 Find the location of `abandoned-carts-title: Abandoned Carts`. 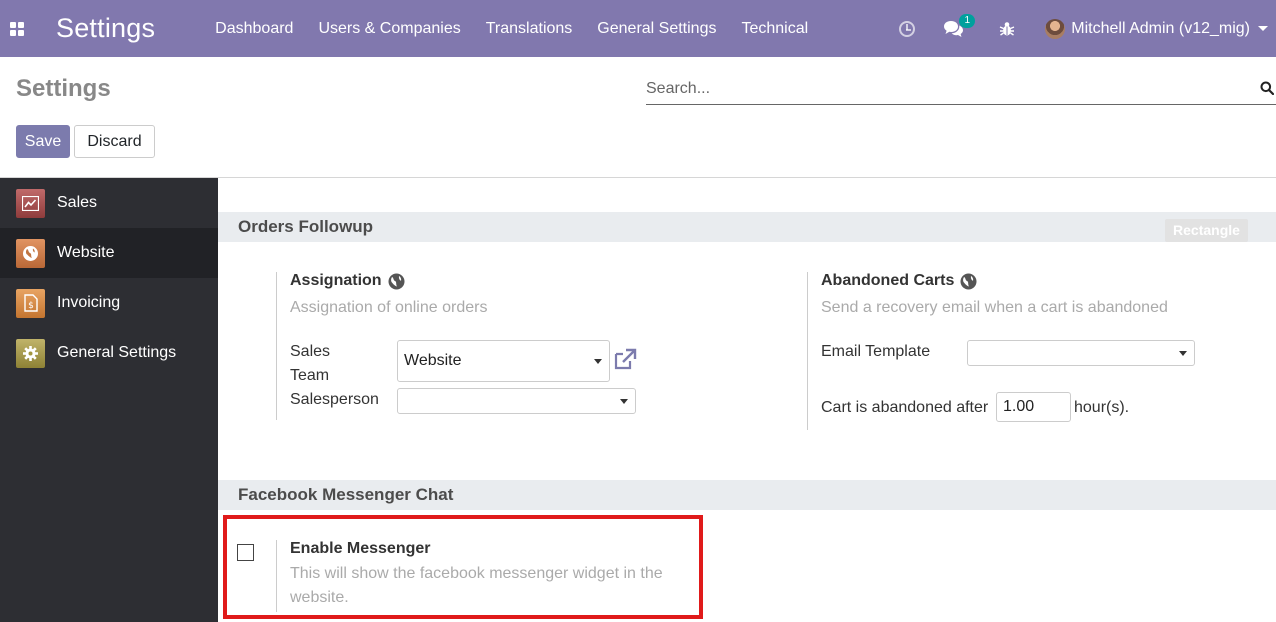

abandoned-carts-title: Abandoned Carts is located at coordinates (1034, 281).